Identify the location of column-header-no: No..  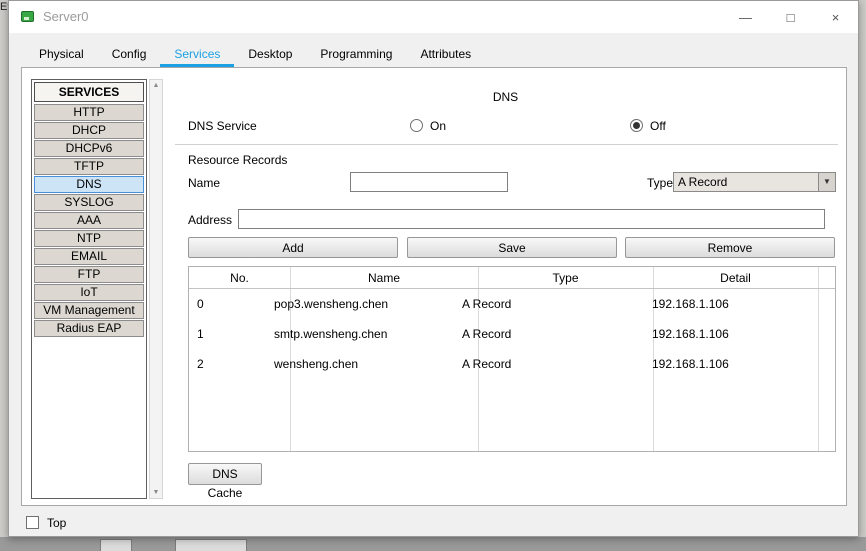
(239, 278).